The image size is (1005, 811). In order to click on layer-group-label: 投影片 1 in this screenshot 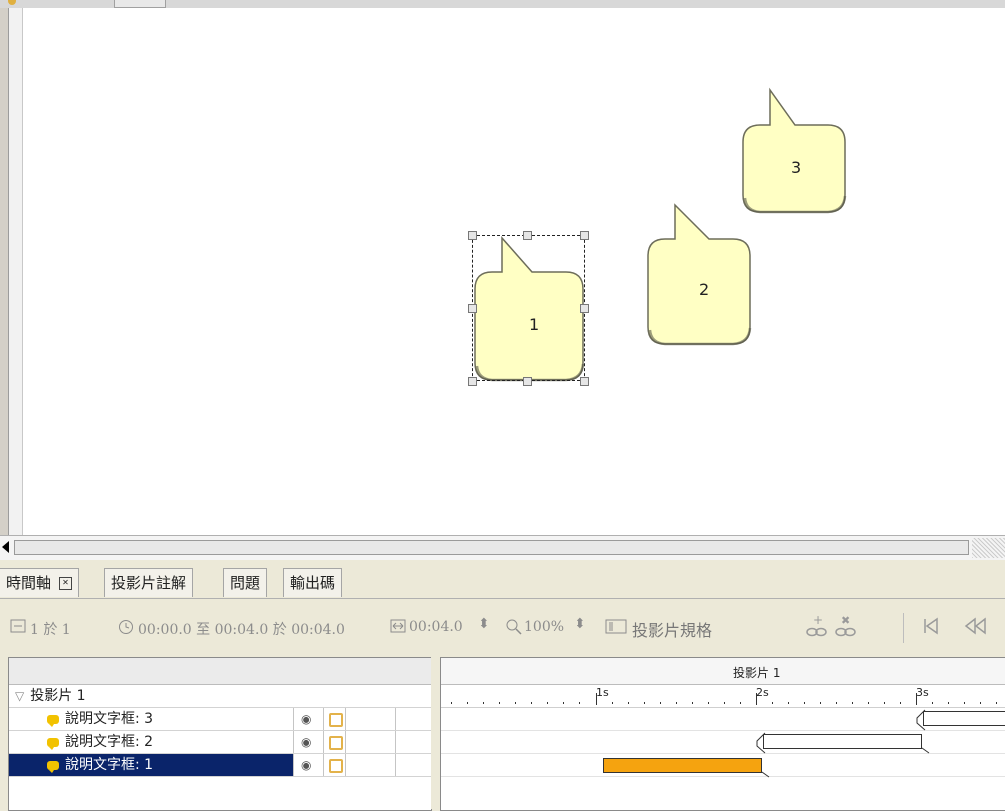, I will do `click(58, 696)`.